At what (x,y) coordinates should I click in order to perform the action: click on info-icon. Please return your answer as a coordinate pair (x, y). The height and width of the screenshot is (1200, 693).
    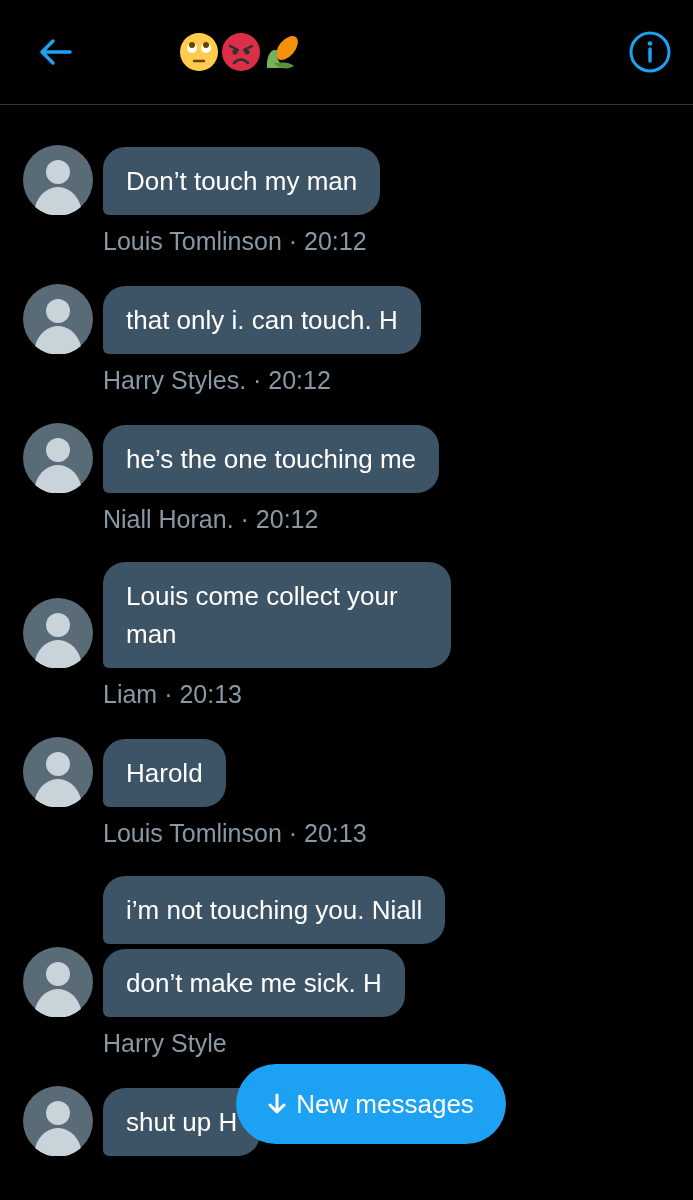
    Looking at the image, I should click on (650, 52).